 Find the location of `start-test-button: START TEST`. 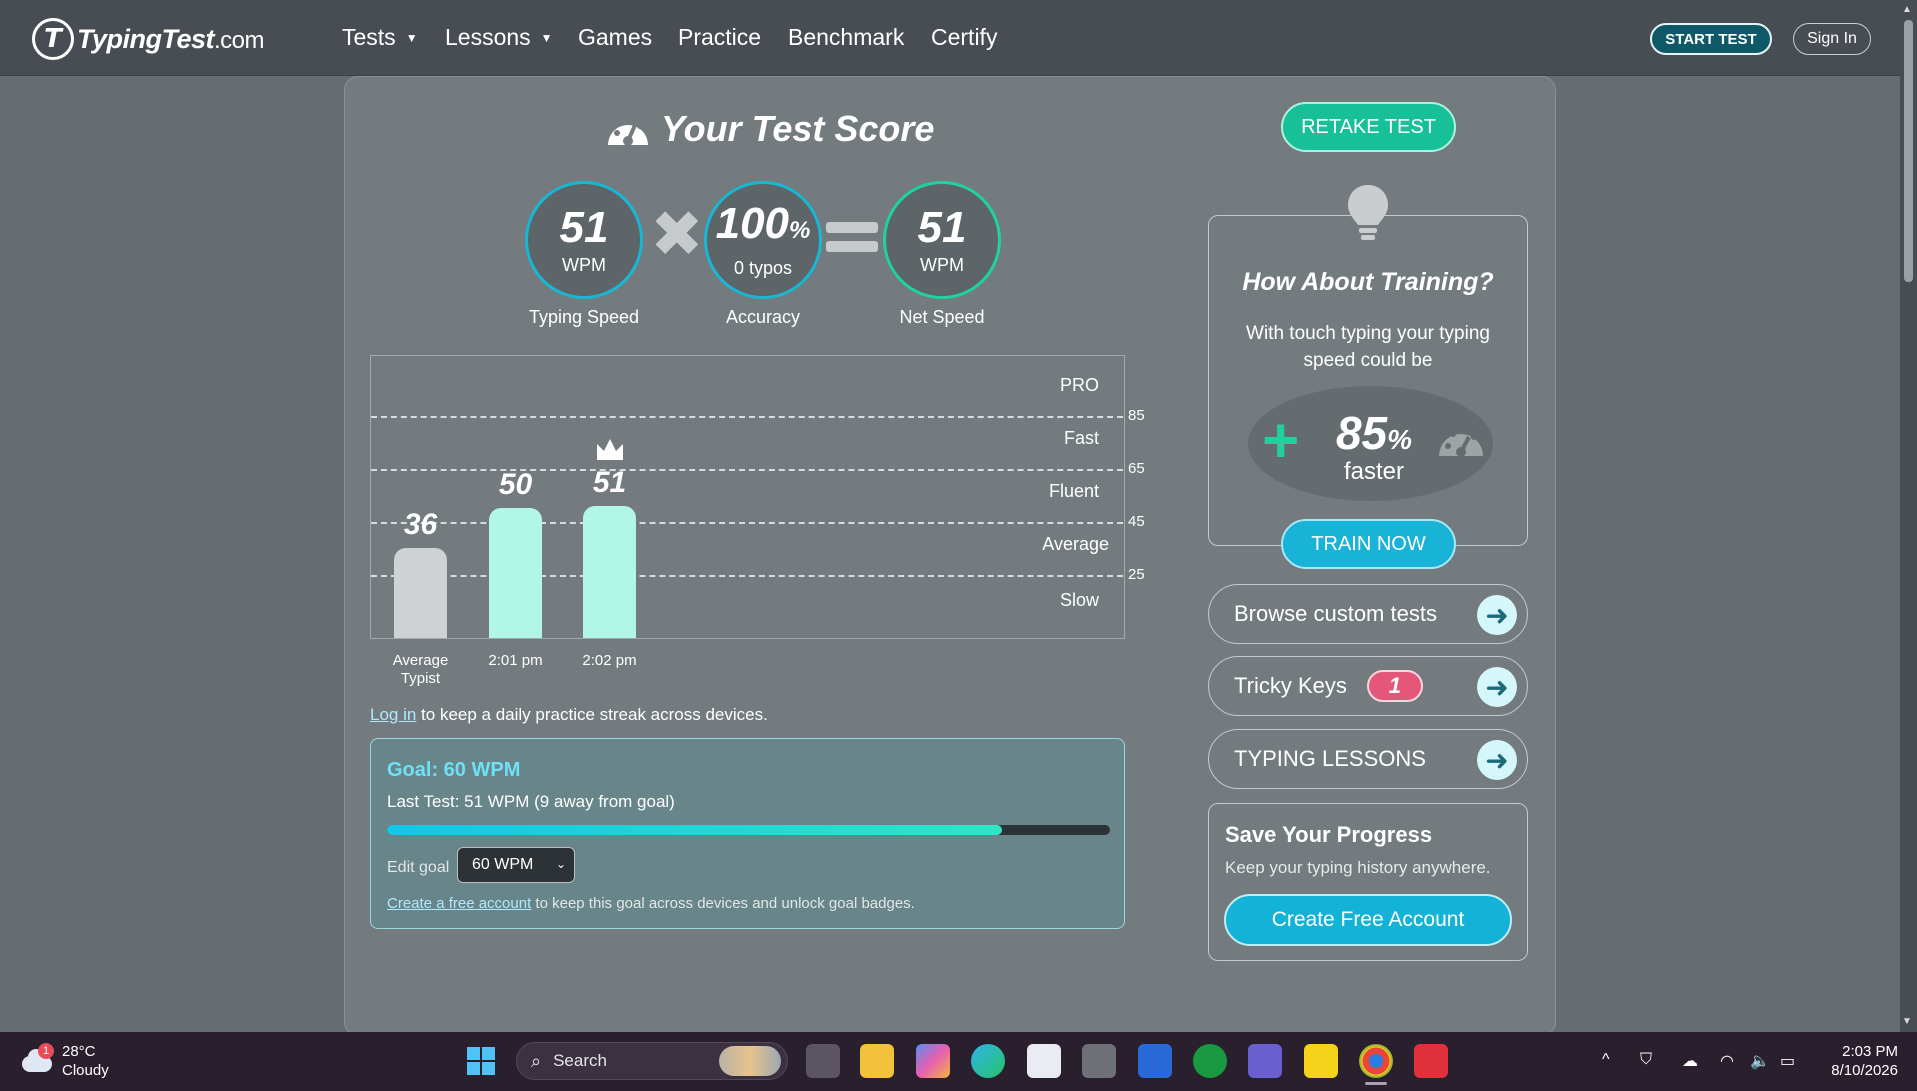

start-test-button: START TEST is located at coordinates (1711, 39).